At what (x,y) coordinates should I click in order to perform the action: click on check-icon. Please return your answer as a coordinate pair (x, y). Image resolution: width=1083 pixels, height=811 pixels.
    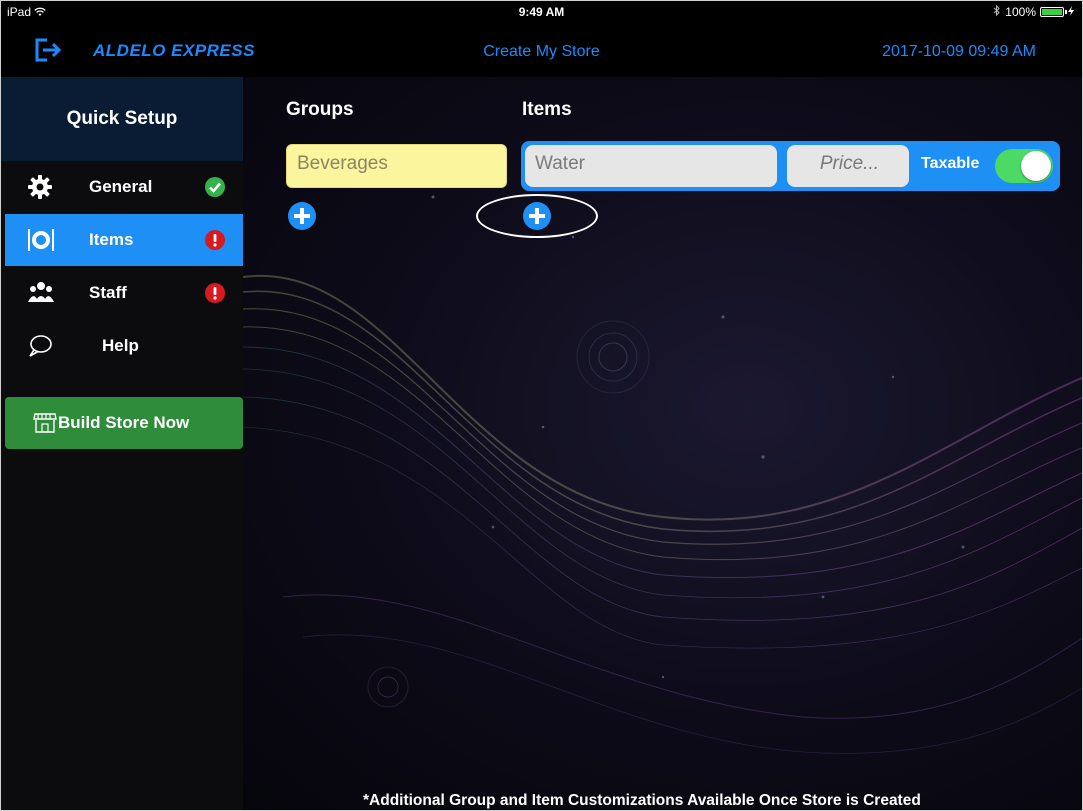
    Looking at the image, I should click on (215, 187).